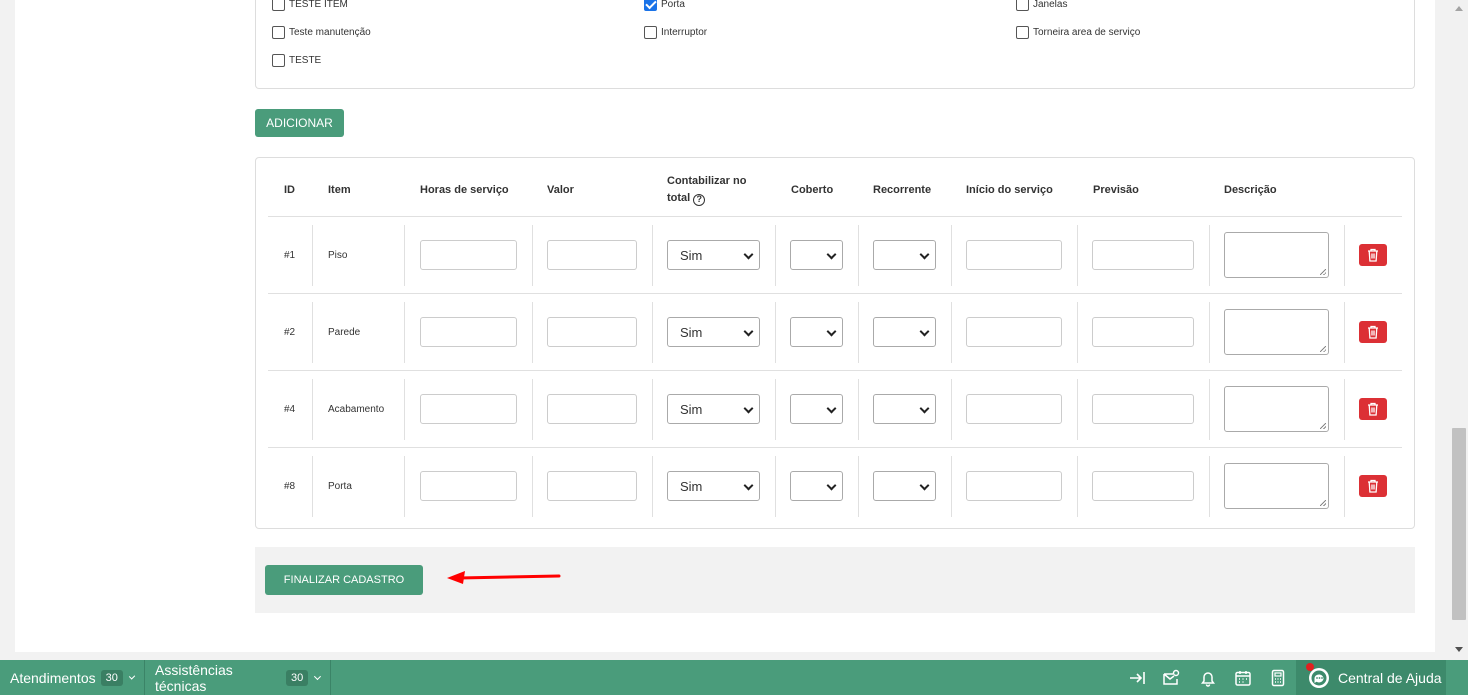 The width and height of the screenshot is (1468, 695). I want to click on checkbox-teste-item: TESTE ITEM, so click(310, 5).